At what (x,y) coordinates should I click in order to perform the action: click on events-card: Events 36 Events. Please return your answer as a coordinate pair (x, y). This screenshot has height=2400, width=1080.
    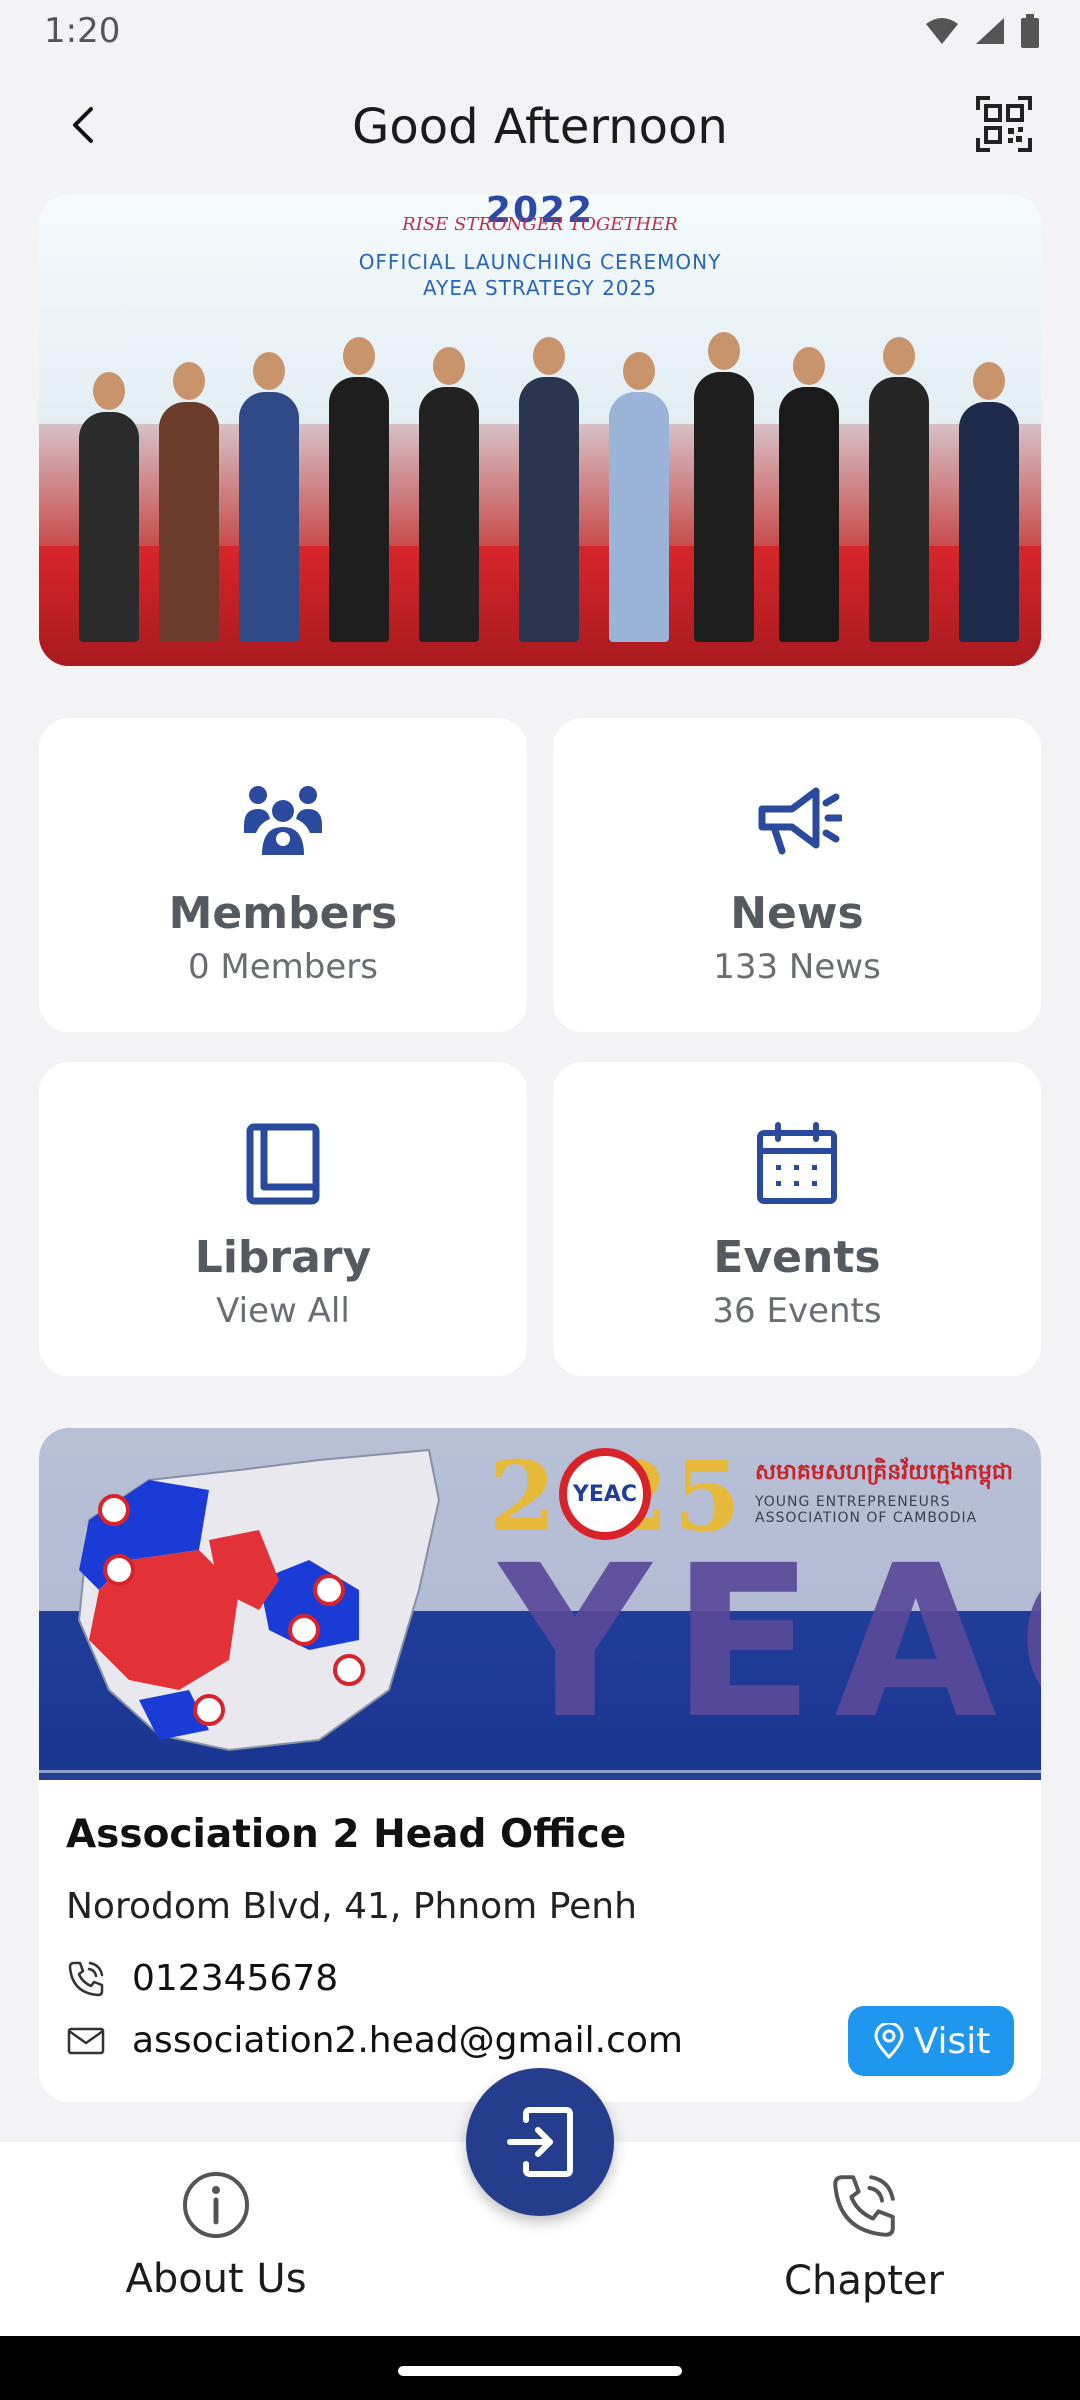
    Looking at the image, I should click on (797, 1219).